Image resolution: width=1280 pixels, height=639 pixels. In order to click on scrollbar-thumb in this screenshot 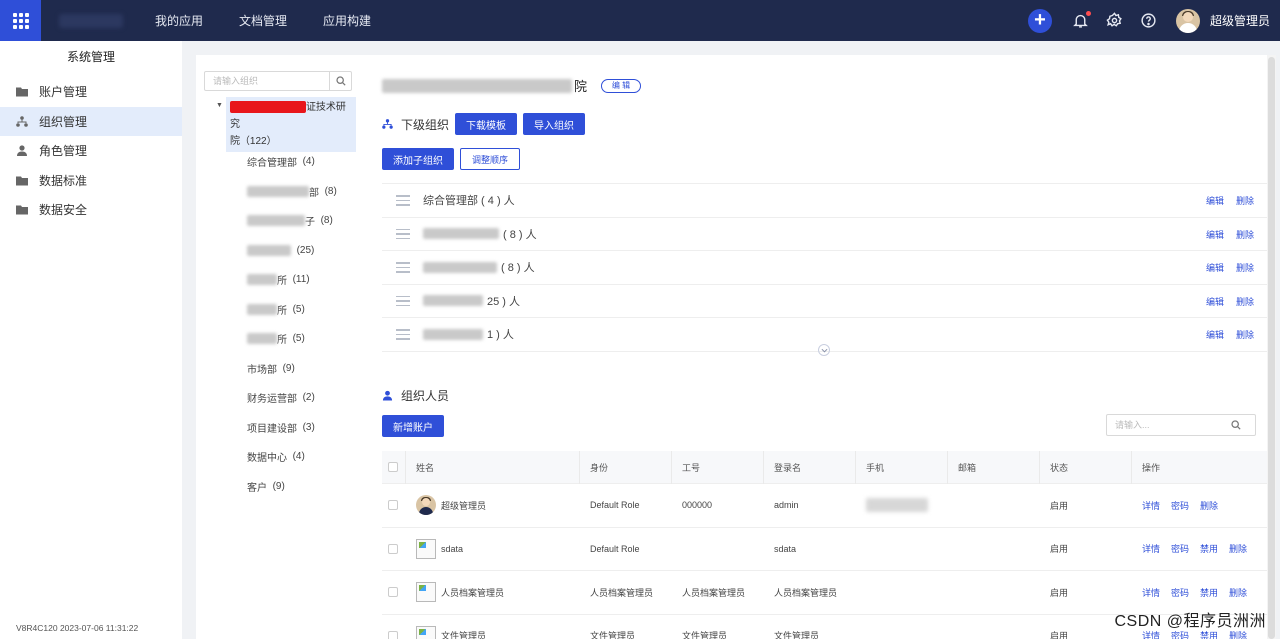, I will do `click(1271, 348)`.